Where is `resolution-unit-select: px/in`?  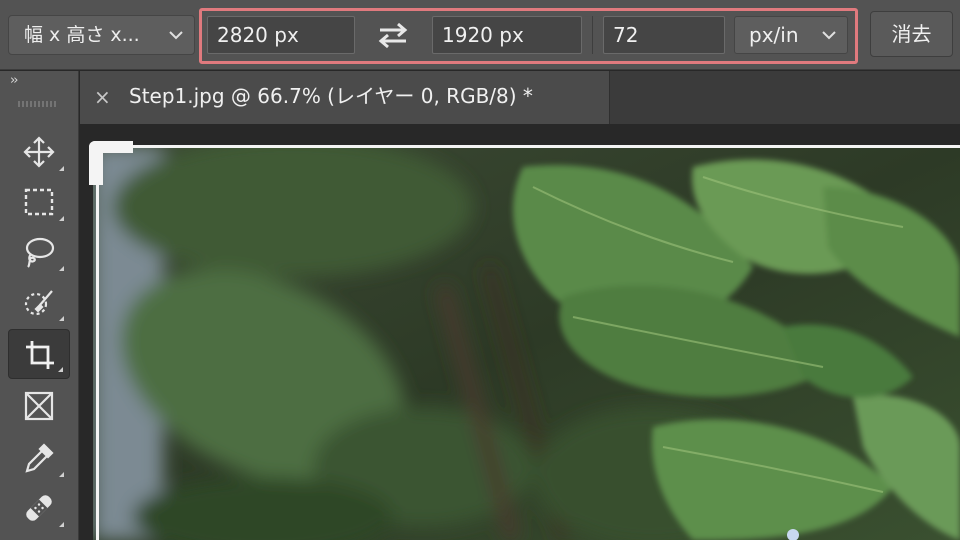
resolution-unit-select: px/in is located at coordinates (791, 35).